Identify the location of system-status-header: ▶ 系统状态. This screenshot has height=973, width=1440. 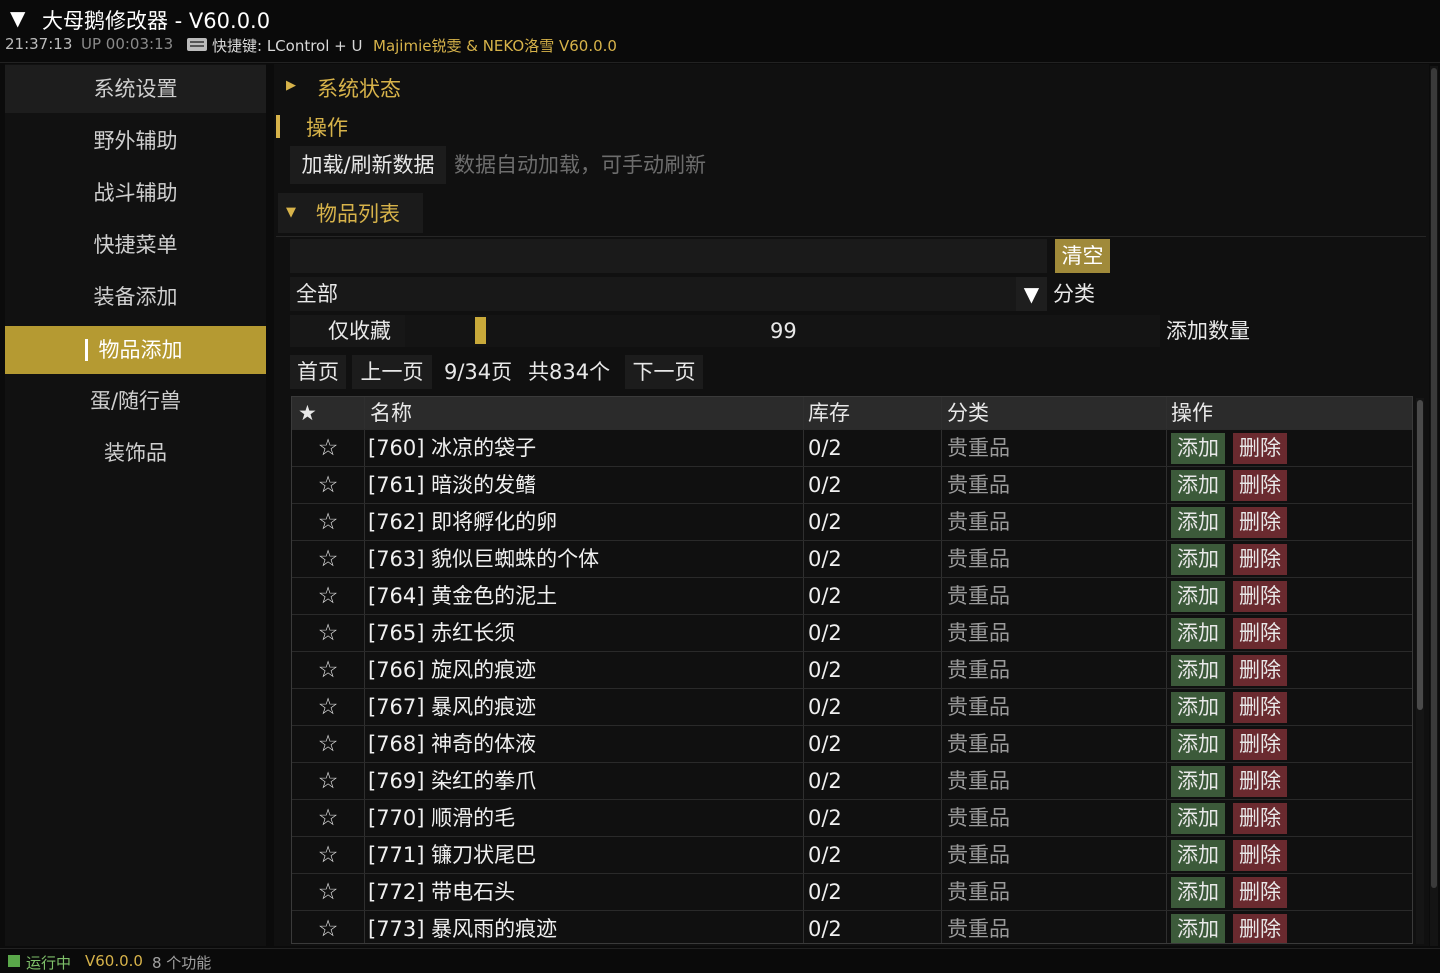
(852, 86).